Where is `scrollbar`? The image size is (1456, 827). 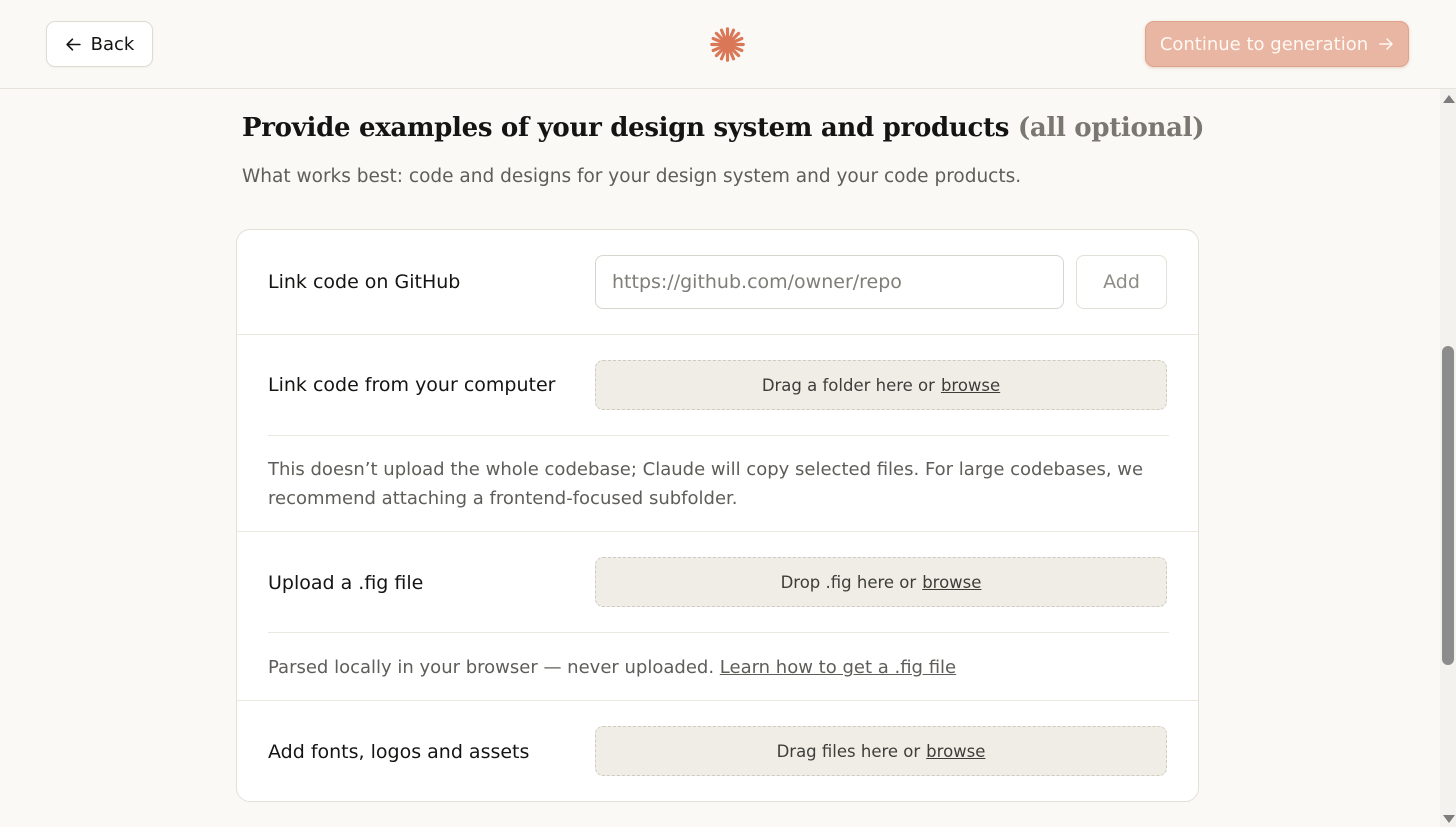 scrollbar is located at coordinates (1448, 458).